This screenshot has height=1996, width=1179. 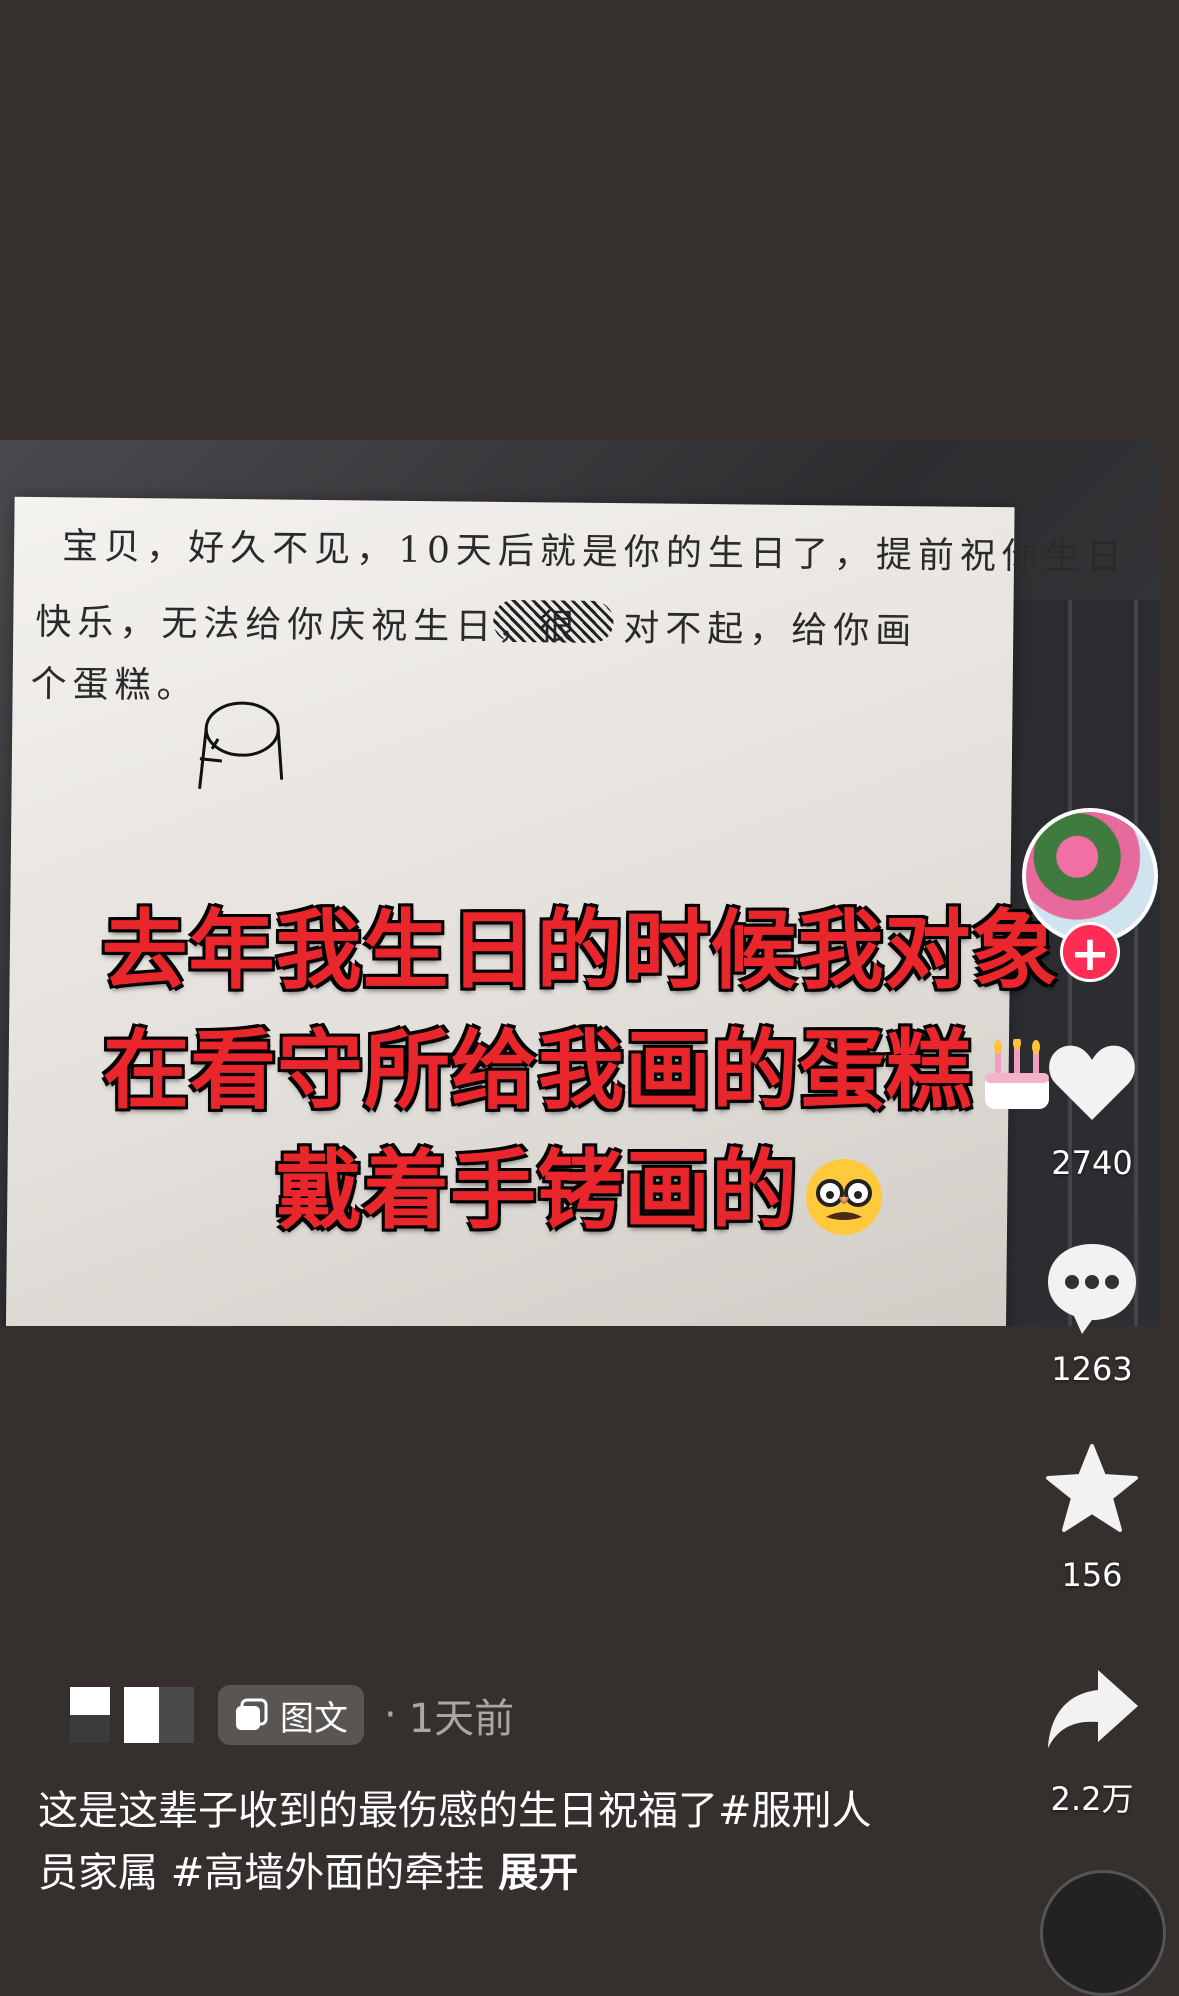 What do you see at coordinates (538, 1071) in the screenshot?
I see `overlay-line-2: 在看守所给我画的蛋糕` at bounding box center [538, 1071].